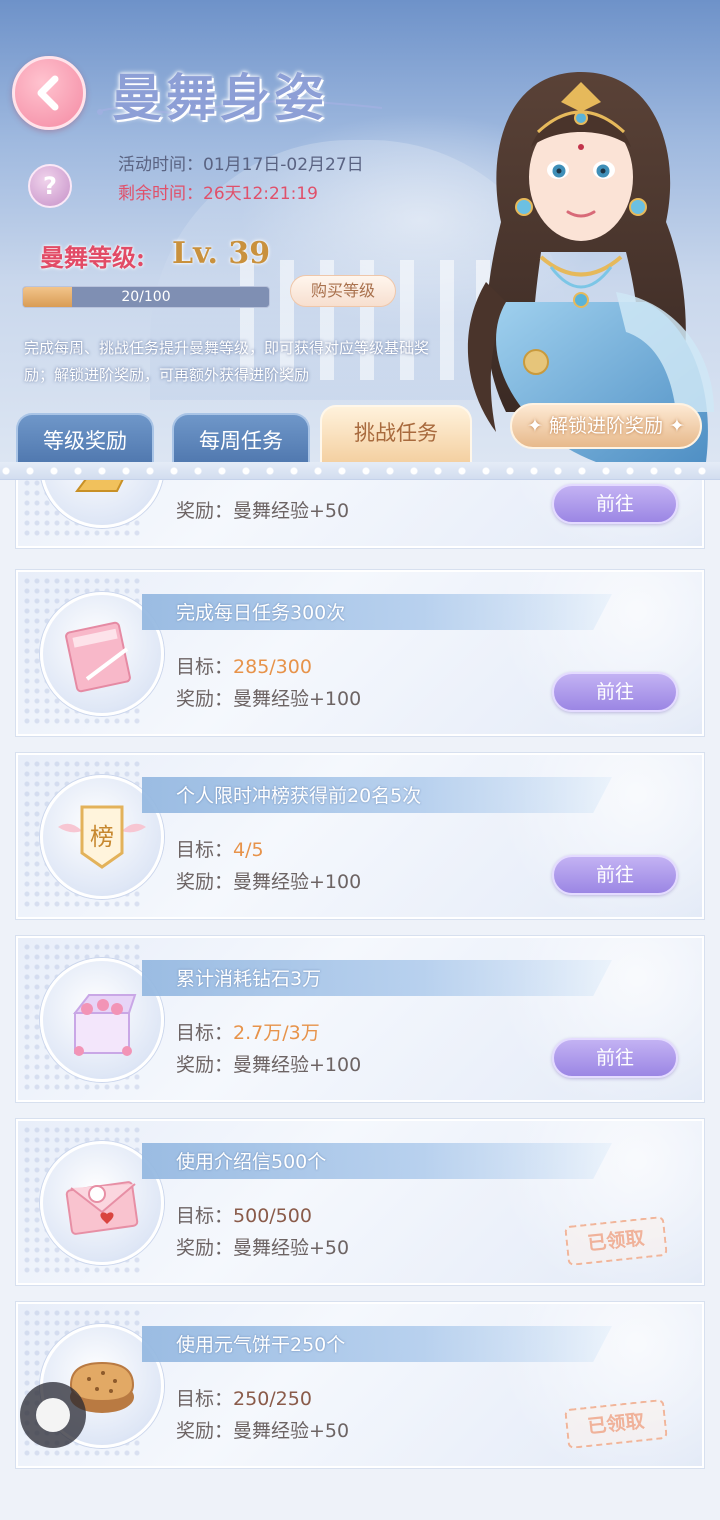 This screenshot has height=1520, width=720. Describe the element at coordinates (261, 613) in the screenshot. I see `task-title: 完成每日任务300次` at that location.